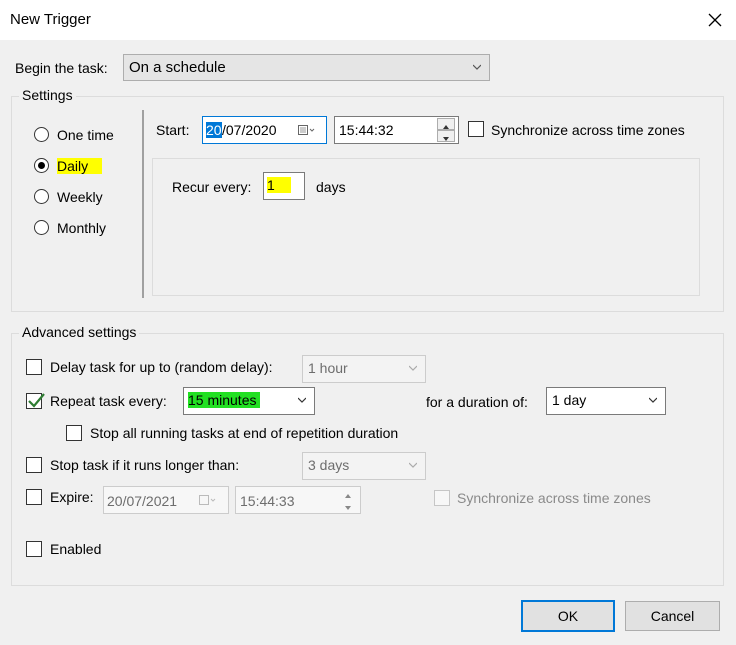  I want to click on repeat-checkbox, so click(35, 401).